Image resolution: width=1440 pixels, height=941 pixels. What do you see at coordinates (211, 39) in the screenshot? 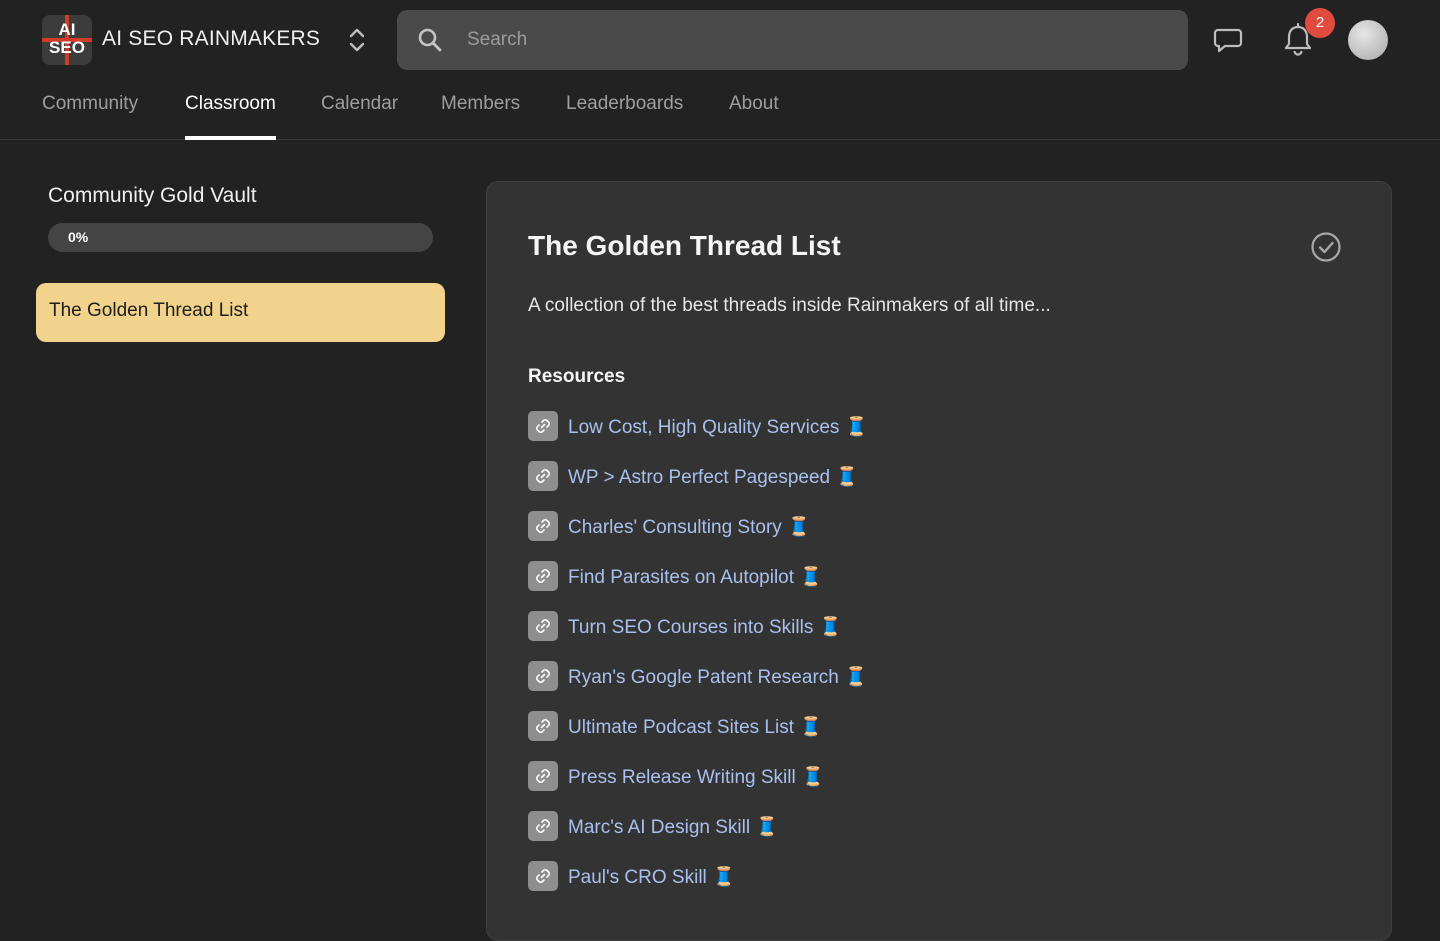
I see `group-name: AI SEO RAINMAKERS` at bounding box center [211, 39].